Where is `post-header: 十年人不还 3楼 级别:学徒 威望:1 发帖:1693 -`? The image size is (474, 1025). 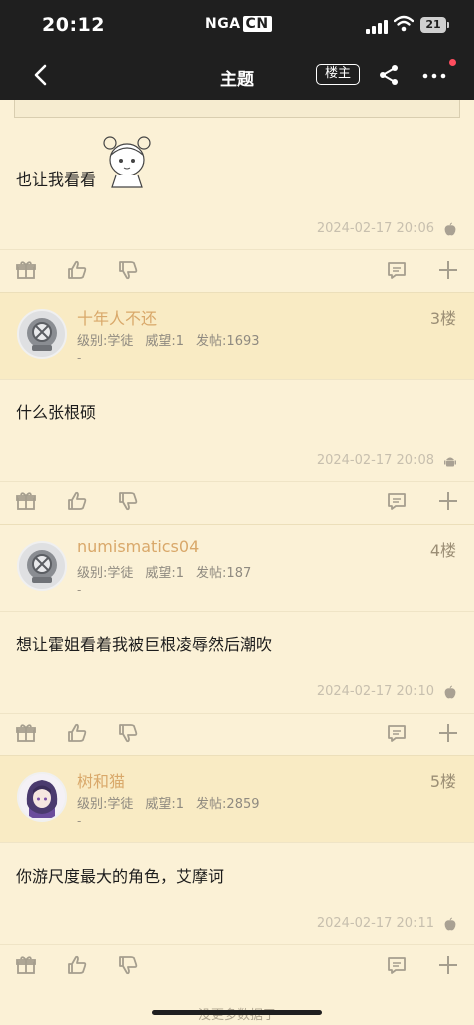 post-header: 十年人不还 3楼 级别:学徒 威望:1 发帖:1693 - is located at coordinates (237, 336).